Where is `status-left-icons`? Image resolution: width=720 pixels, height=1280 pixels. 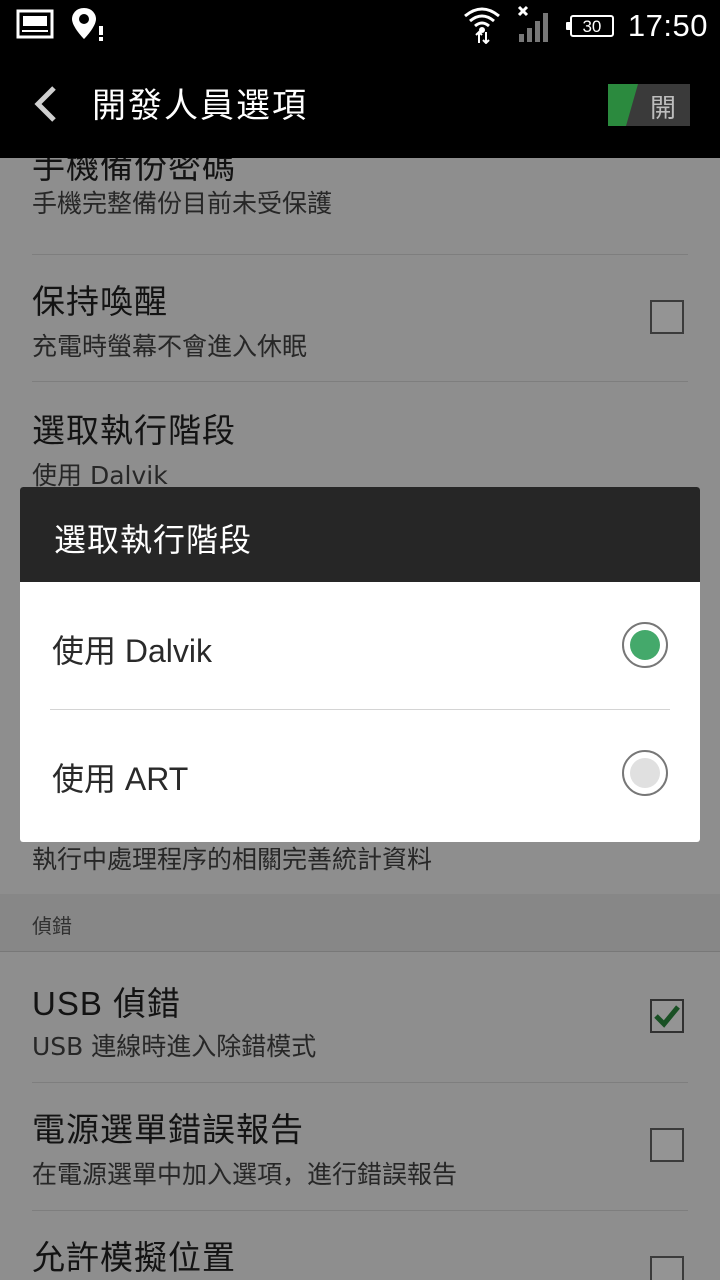 status-left-icons is located at coordinates (61, 26).